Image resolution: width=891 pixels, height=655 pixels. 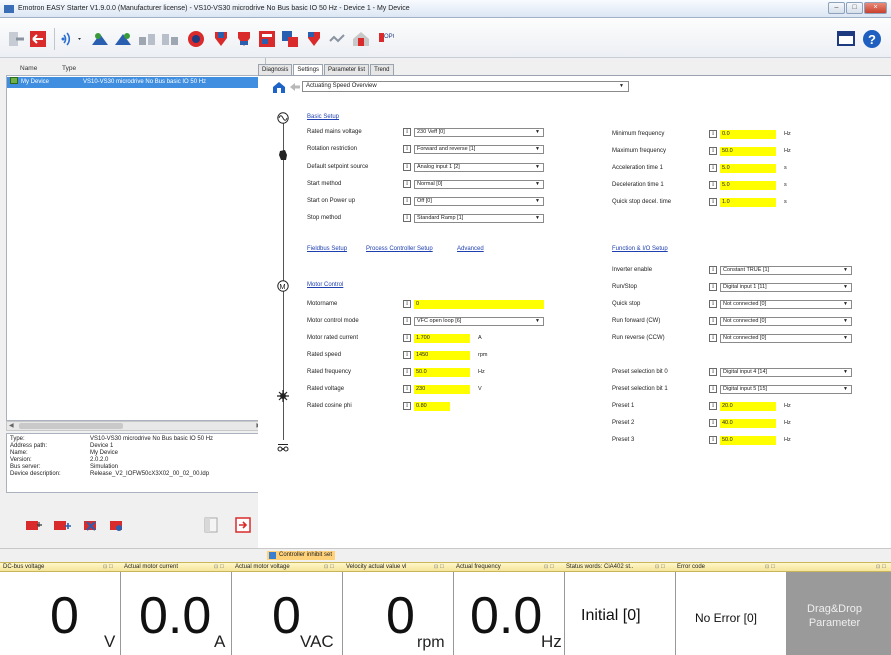 What do you see at coordinates (170, 39) in the screenshot?
I see `paste-parameters-icon` at bounding box center [170, 39].